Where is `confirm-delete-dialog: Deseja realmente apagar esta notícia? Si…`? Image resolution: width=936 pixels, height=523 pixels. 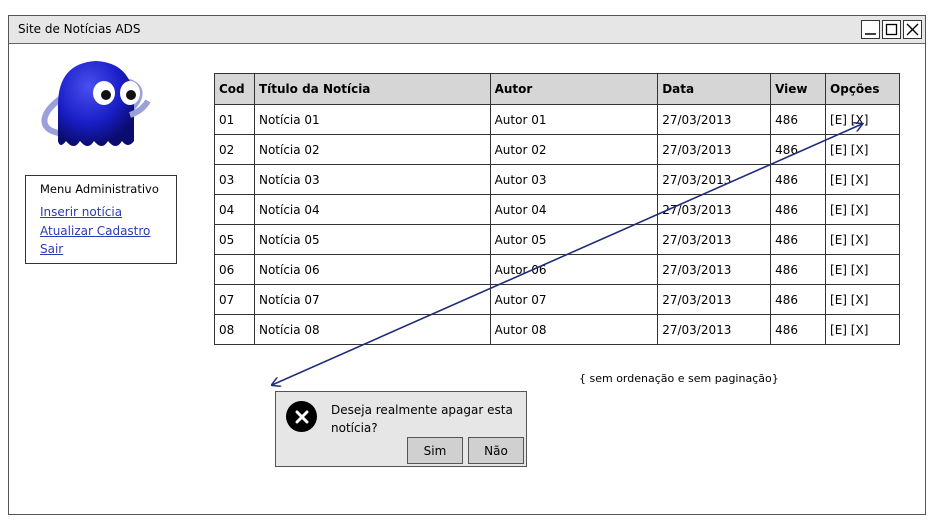
confirm-delete-dialog: Deseja realmente apagar esta notícia? Si… is located at coordinates (401, 429).